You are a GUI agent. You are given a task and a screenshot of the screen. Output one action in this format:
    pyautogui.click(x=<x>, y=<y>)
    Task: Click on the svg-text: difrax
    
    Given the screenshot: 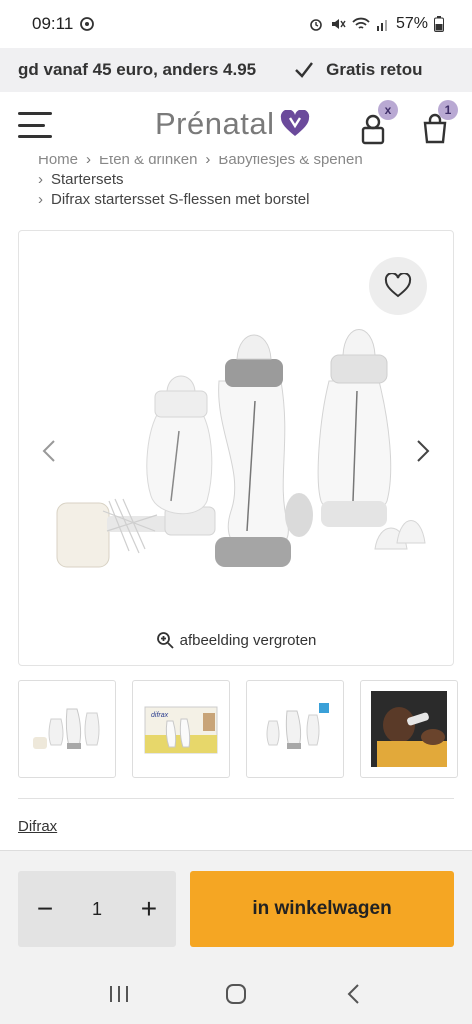 What is the action you would take?
    pyautogui.click(x=160, y=715)
    